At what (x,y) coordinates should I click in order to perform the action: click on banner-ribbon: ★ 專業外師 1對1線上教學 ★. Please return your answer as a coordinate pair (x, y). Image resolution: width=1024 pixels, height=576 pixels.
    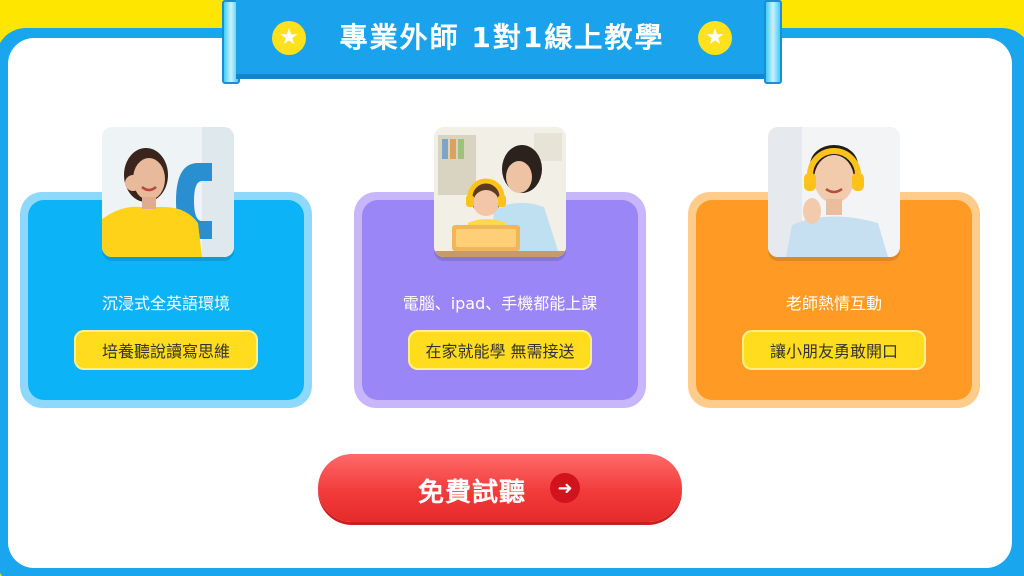
    Looking at the image, I should click on (502, 39).